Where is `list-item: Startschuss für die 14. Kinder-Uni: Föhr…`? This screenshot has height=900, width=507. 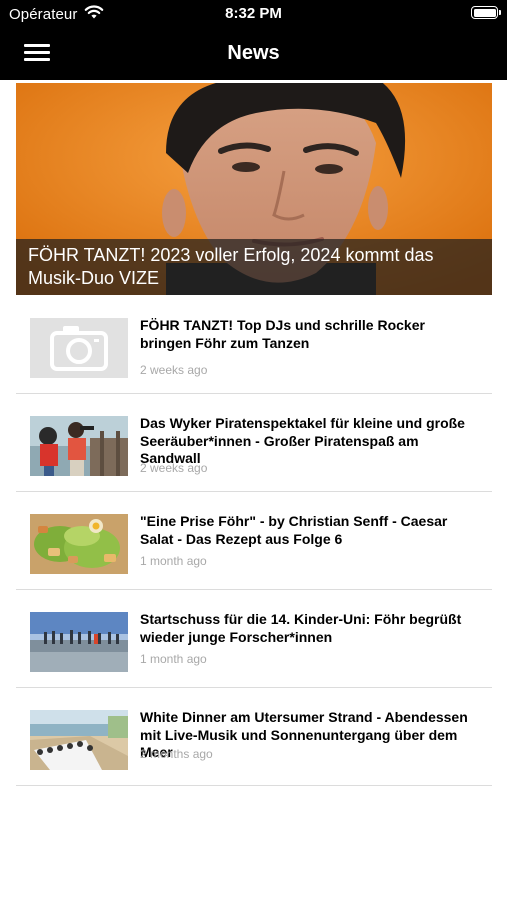
list-item: Startschuss für die 14. Kinder-Uni: Föhr… is located at coordinates (254, 639).